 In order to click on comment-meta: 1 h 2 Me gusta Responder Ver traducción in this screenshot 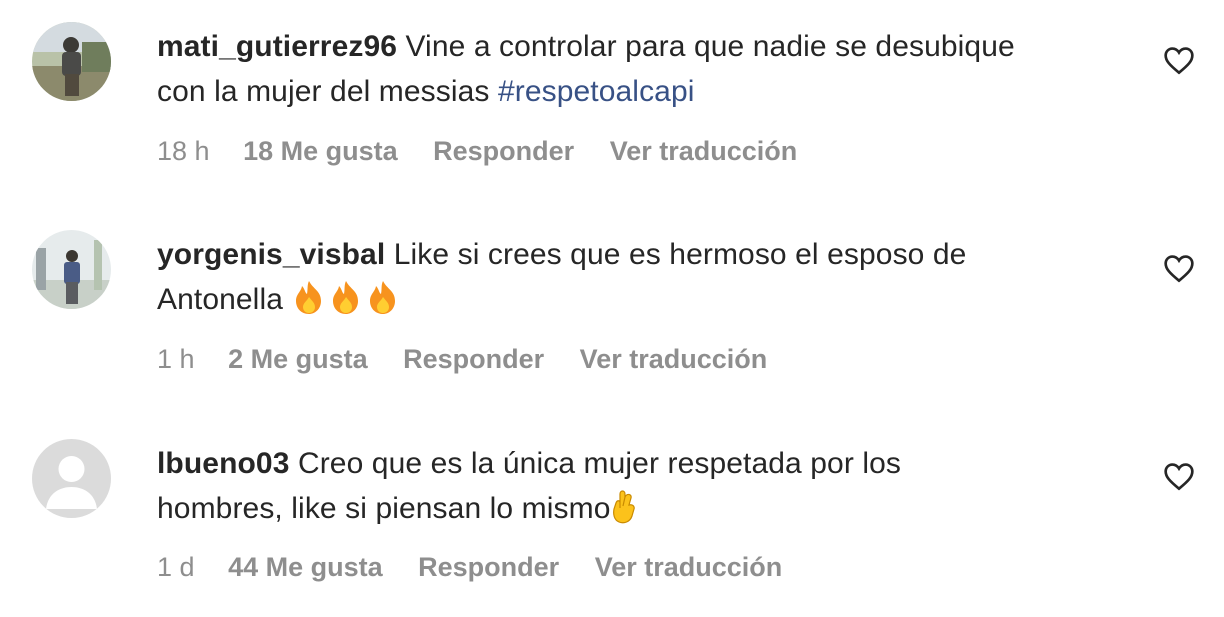, I will do `click(476, 359)`.